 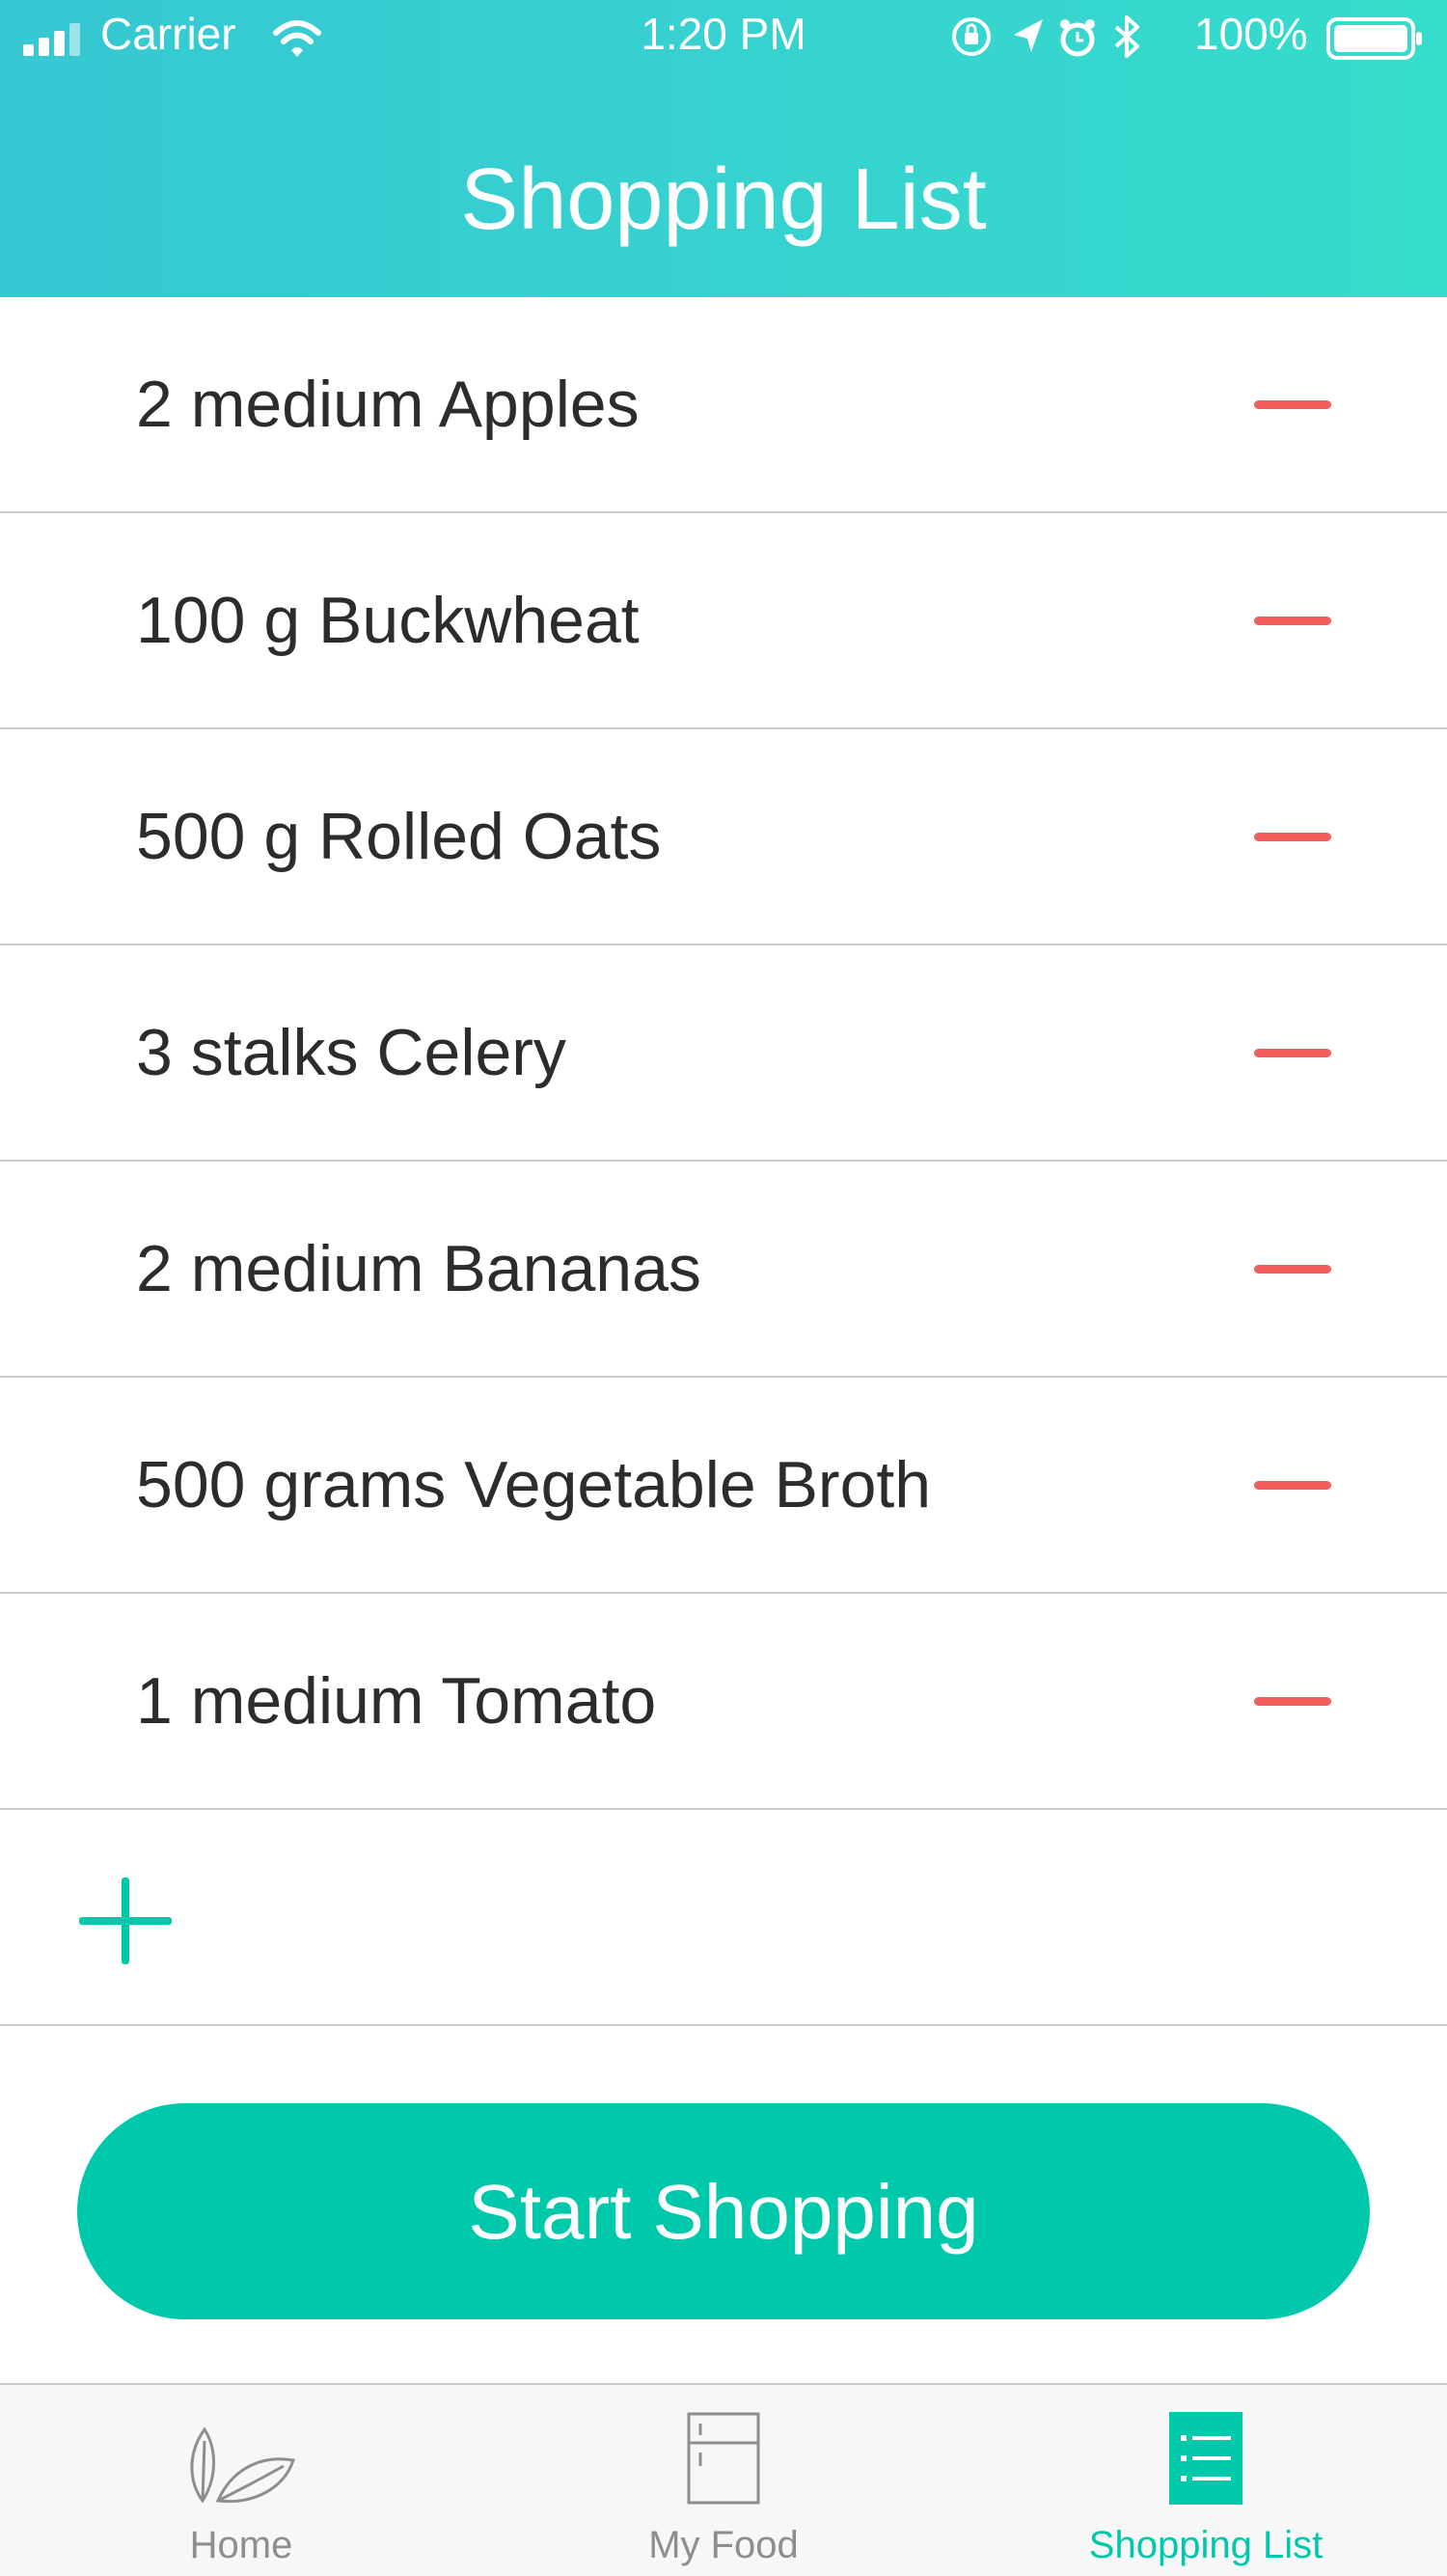 I want to click on tab-my-food-label: My Food, so click(x=723, y=2545).